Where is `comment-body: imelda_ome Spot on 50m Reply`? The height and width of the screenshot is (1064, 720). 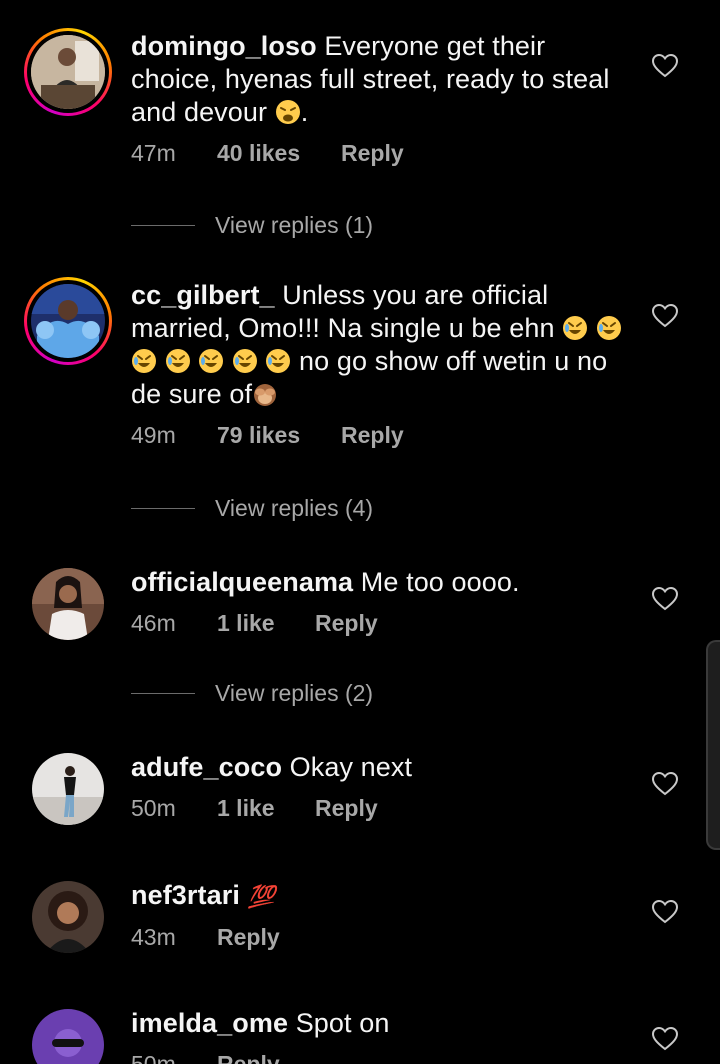 comment-body: imelda_ome Spot on 50m Reply is located at coordinates (381, 1035).